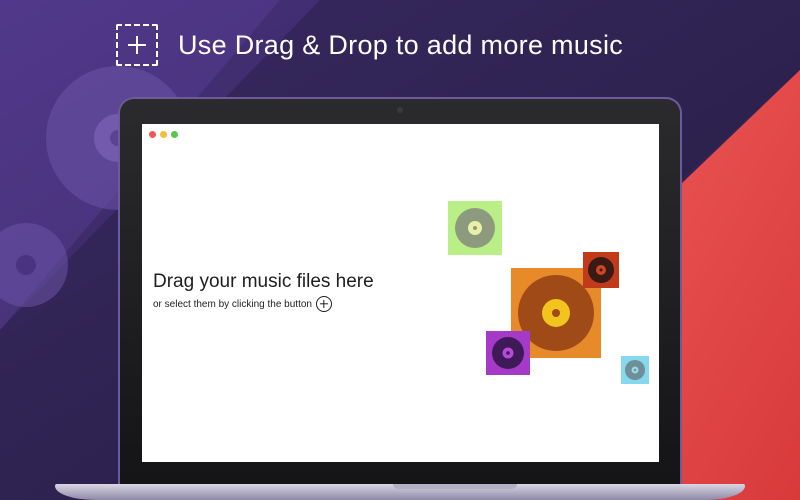  I want to click on dashed-plus-icon, so click(137, 45).